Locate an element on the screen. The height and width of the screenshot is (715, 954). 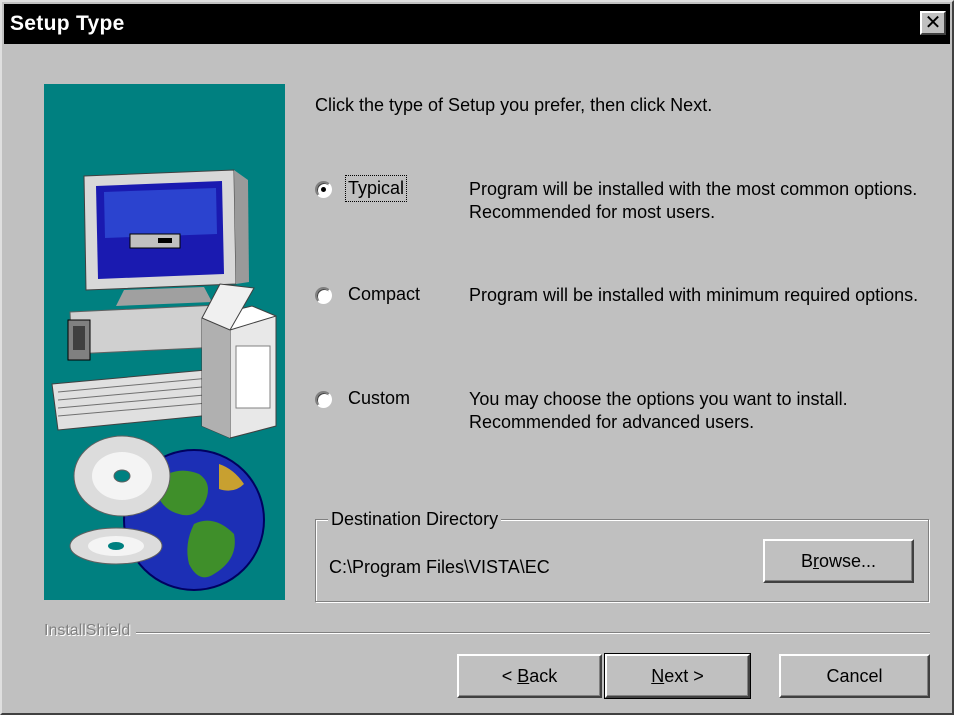
branding-line: InstallShield is located at coordinates (487, 632).